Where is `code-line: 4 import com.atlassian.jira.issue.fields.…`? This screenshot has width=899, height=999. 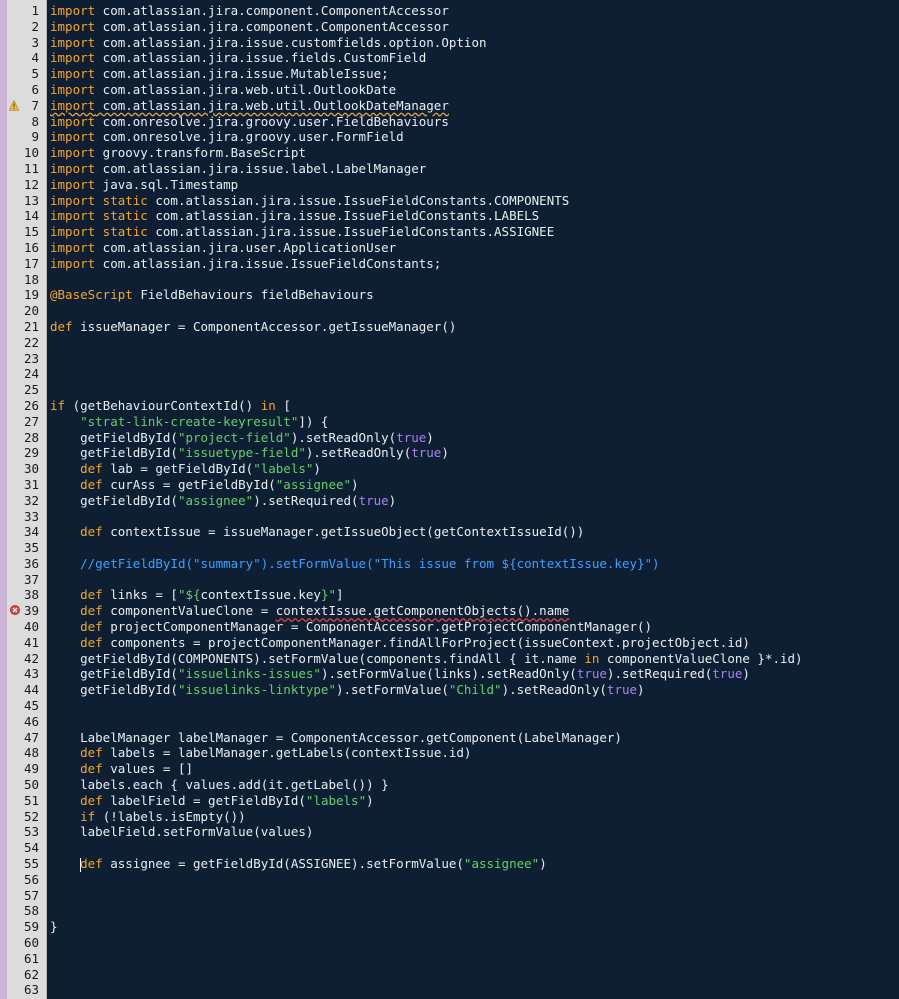 code-line: 4 import com.atlassian.jira.issue.fields.… is located at coordinates (449, 58).